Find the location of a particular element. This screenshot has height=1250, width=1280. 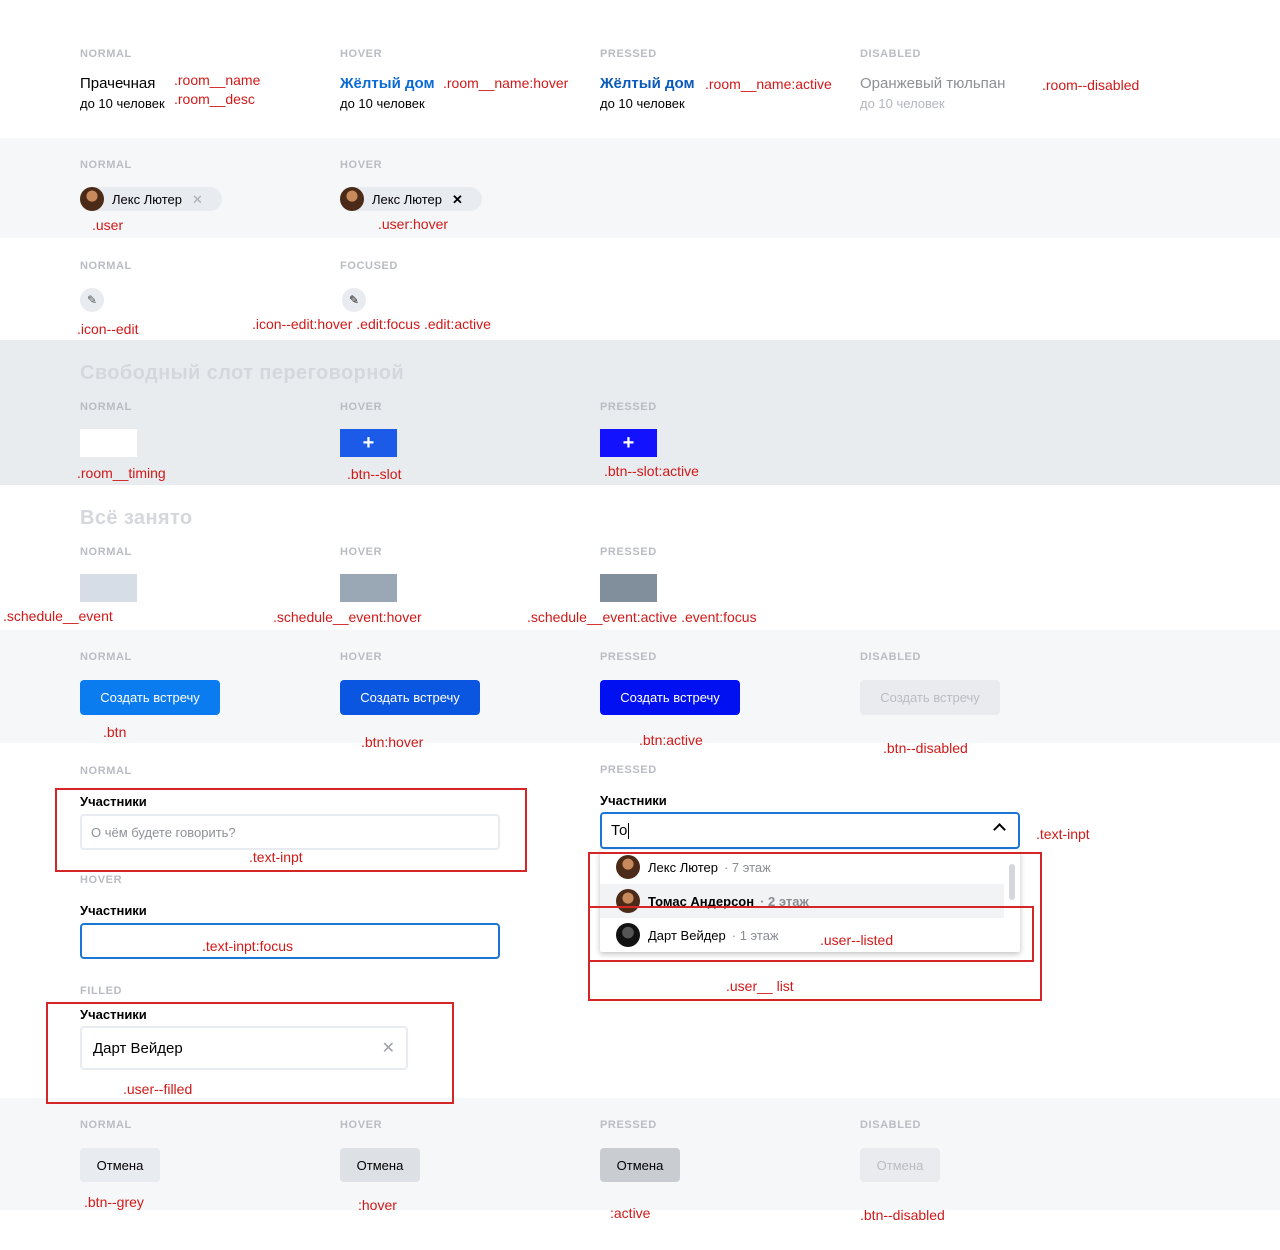

annotation-box is located at coordinates (811, 934).